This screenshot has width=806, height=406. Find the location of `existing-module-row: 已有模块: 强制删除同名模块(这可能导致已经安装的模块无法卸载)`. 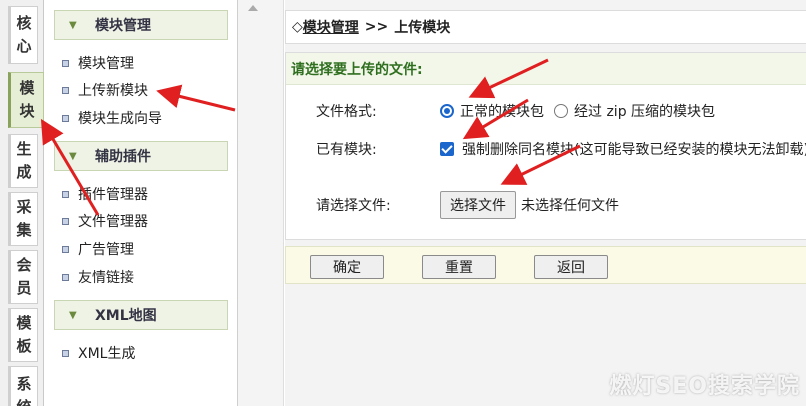

existing-module-row: 已有模块: 强制删除同名模块(这可能导致已经安装的模块无法卸载) is located at coordinates (561, 149).